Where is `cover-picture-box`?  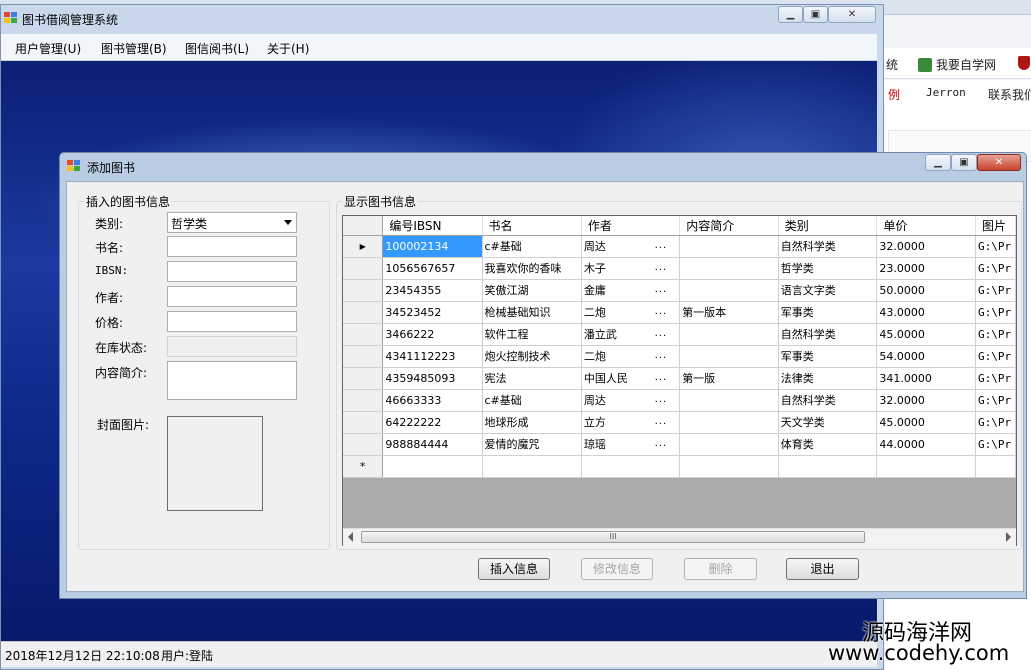 cover-picture-box is located at coordinates (215, 463).